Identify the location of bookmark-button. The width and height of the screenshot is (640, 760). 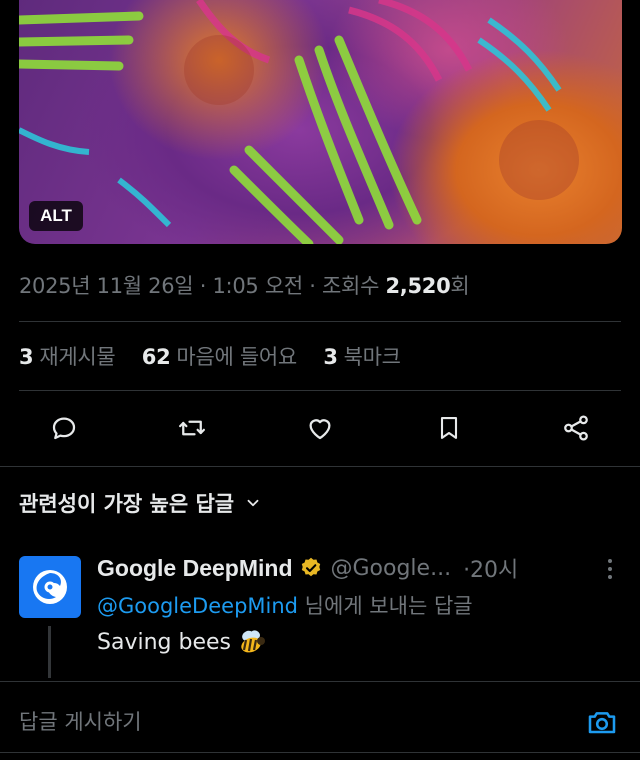
(449, 428).